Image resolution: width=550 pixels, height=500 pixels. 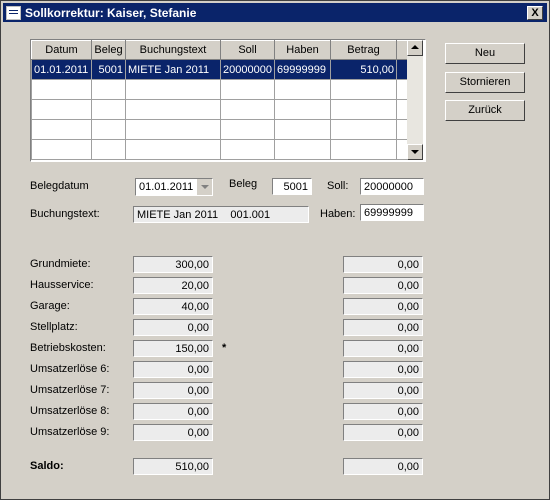 I want to click on amount-label: Umsatzerlöse 8:, so click(x=70, y=411).